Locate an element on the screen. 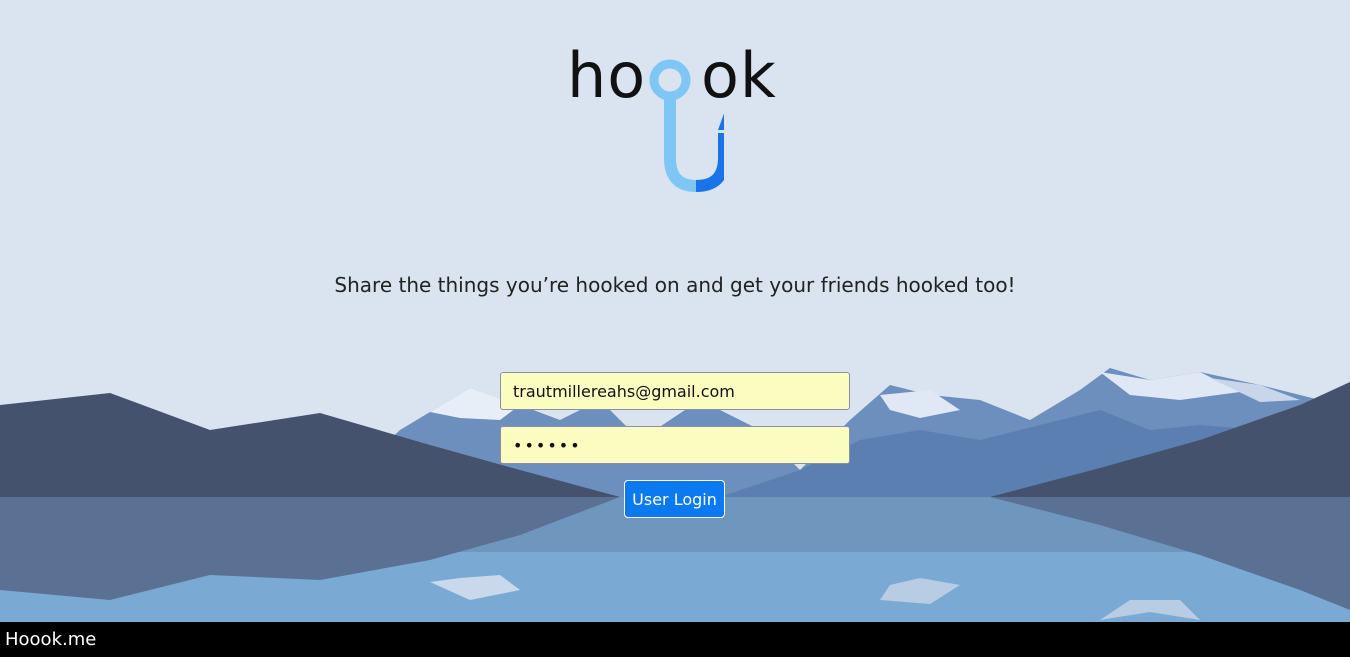 The height and width of the screenshot is (657, 1350). password-field is located at coordinates (675, 445).